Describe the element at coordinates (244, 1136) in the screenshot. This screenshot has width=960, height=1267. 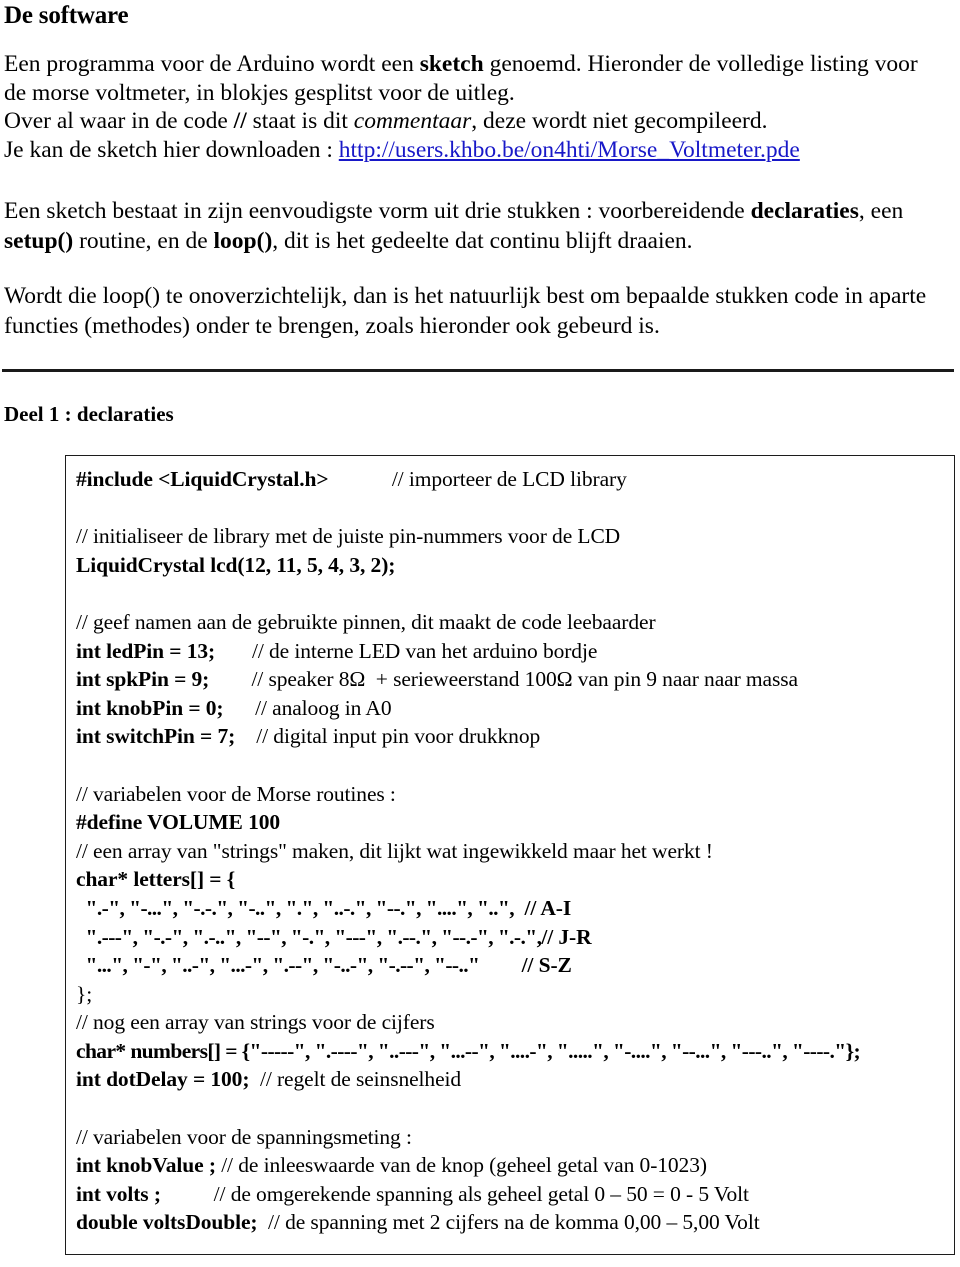
I see `code-comment-voltage-vars: // variabelen voor de spanningsmeting :` at that location.